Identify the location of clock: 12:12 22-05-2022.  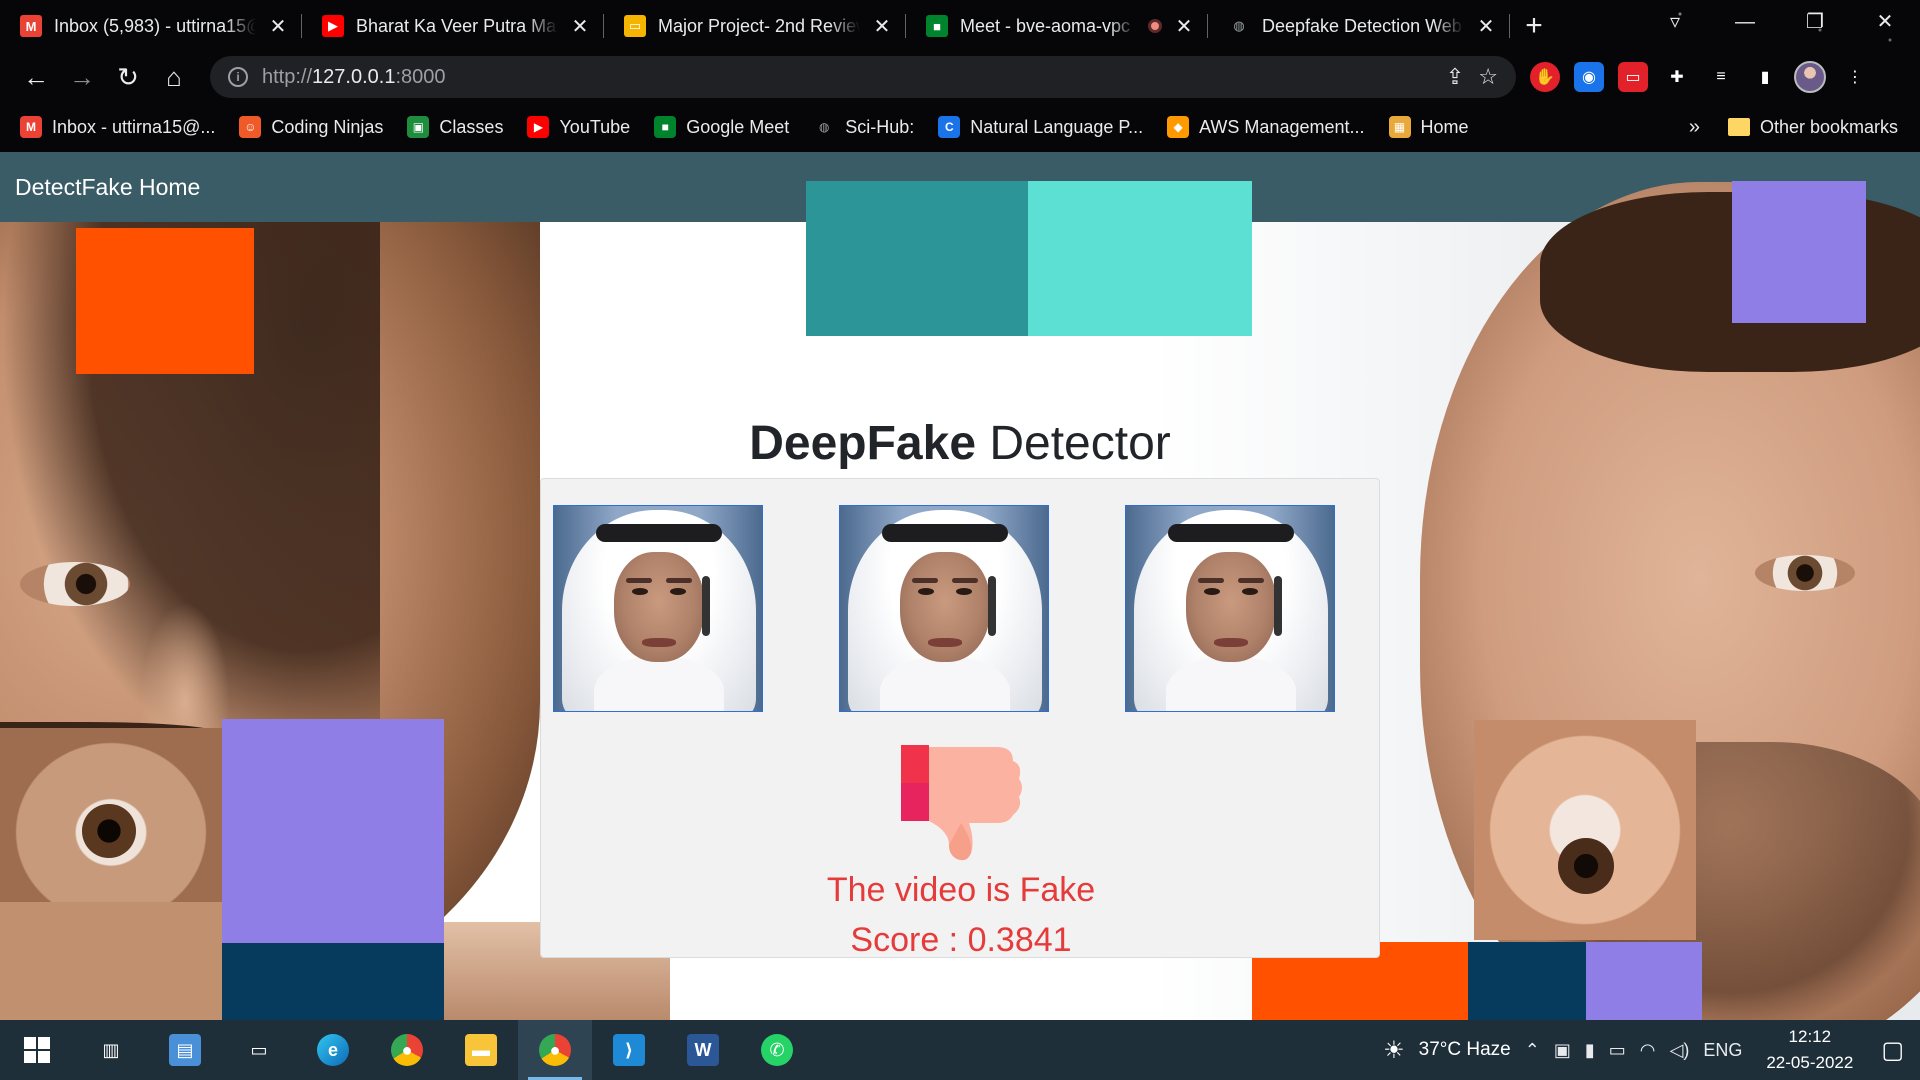
(1809, 1050).